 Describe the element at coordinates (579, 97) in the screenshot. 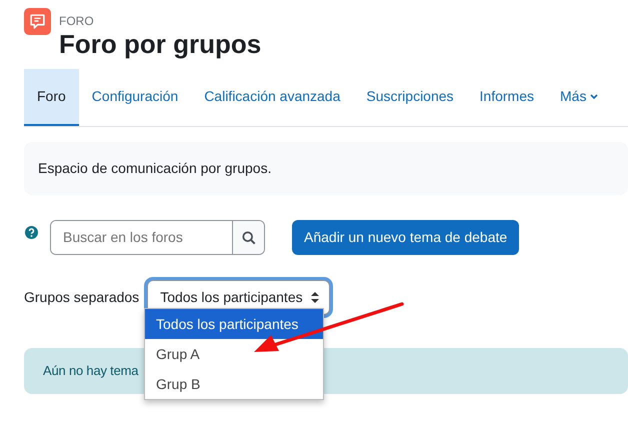

I see `nav-tab: Más` at that location.